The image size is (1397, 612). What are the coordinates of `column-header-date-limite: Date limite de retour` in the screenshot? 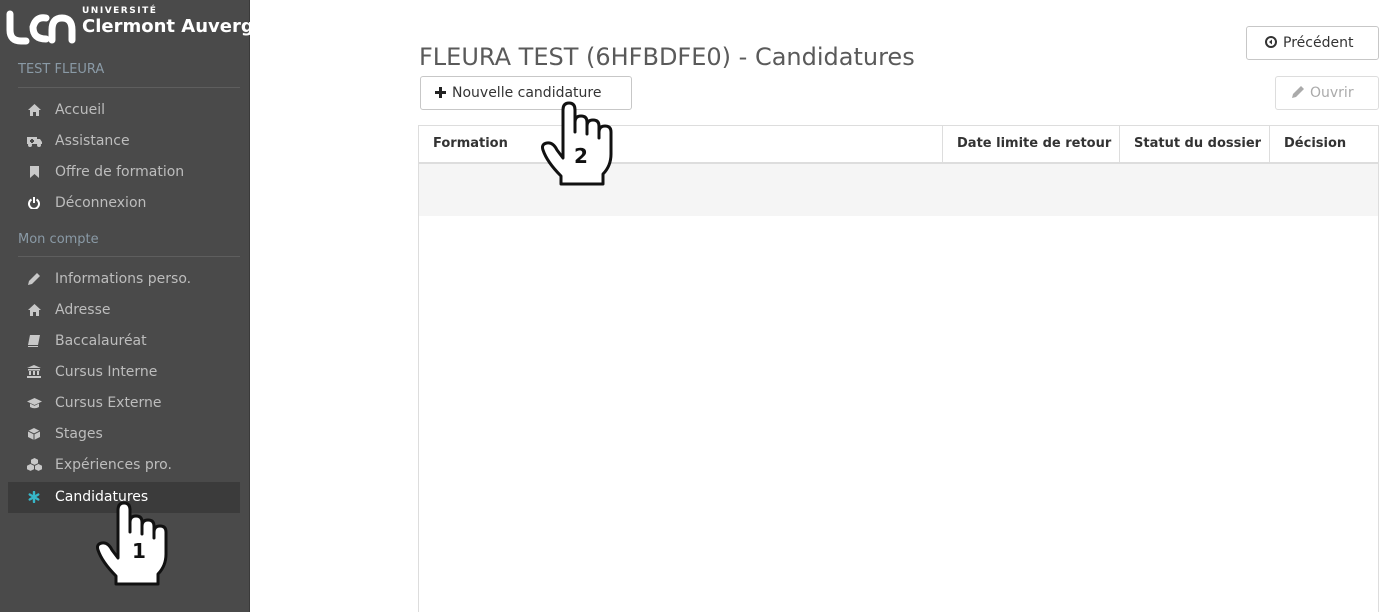 It's located at (1030, 144).